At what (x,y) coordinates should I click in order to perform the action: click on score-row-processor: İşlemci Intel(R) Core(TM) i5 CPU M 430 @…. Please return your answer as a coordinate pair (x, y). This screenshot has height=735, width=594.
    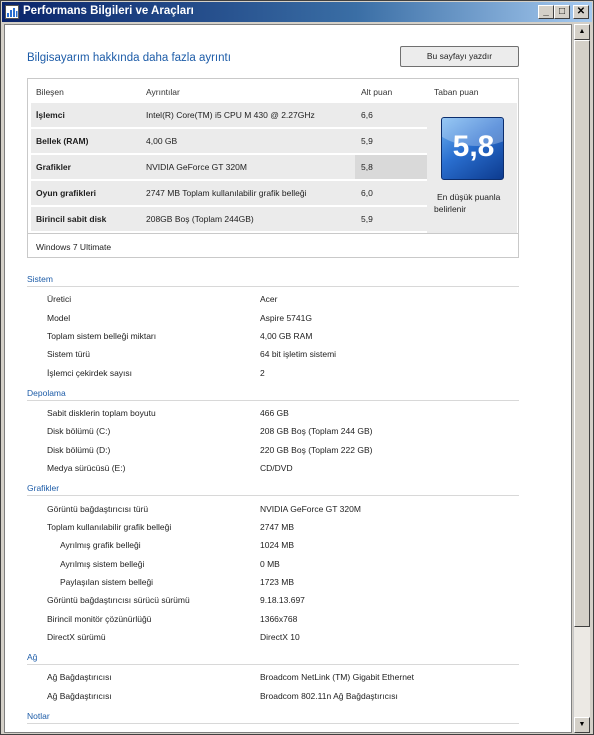
    Looking at the image, I should click on (229, 115).